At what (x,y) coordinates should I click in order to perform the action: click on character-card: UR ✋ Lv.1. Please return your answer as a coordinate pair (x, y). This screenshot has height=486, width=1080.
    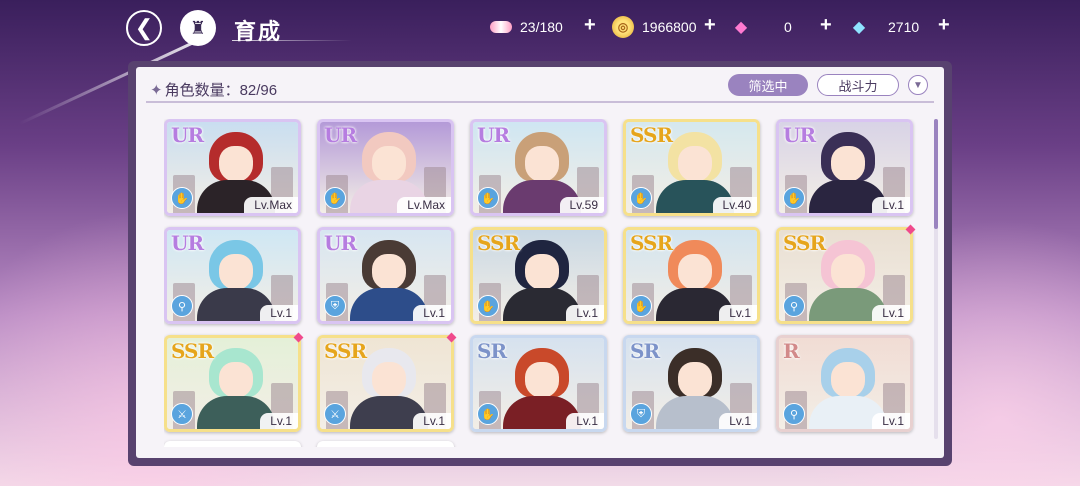
    Looking at the image, I should click on (844, 167).